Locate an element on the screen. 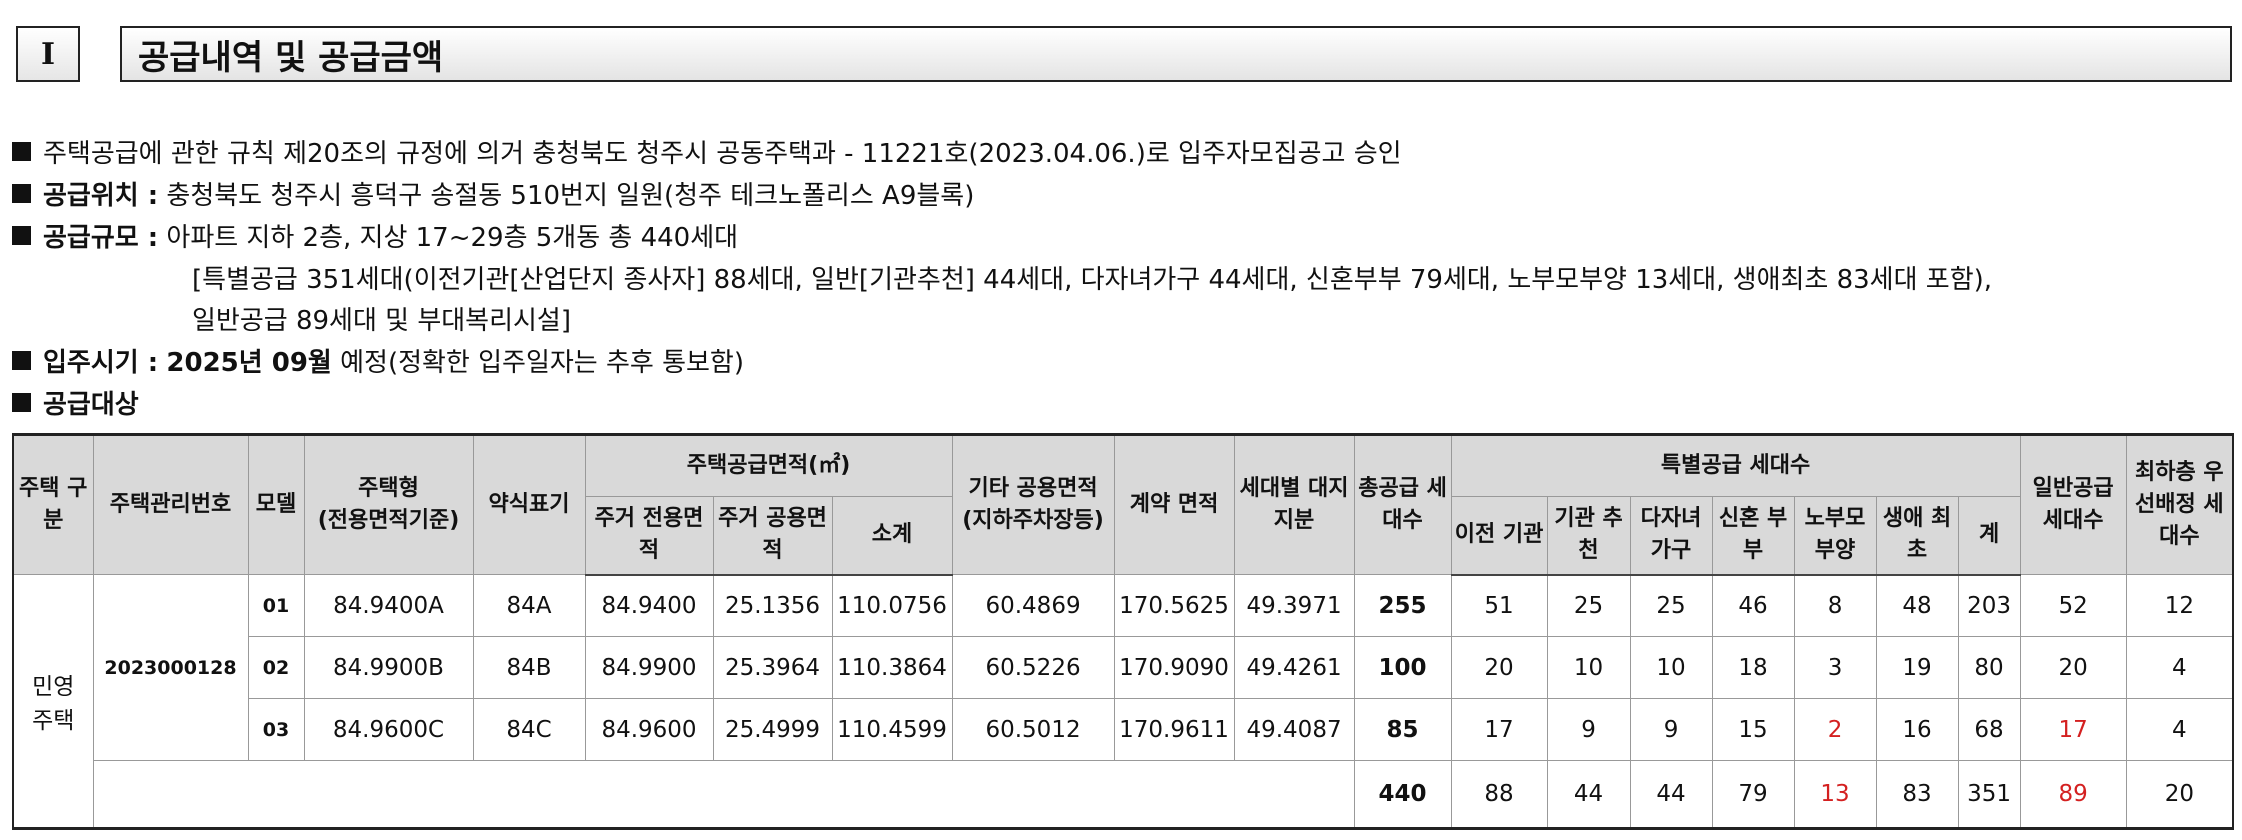  location-label: 공급위치 : is located at coordinates (101, 196).